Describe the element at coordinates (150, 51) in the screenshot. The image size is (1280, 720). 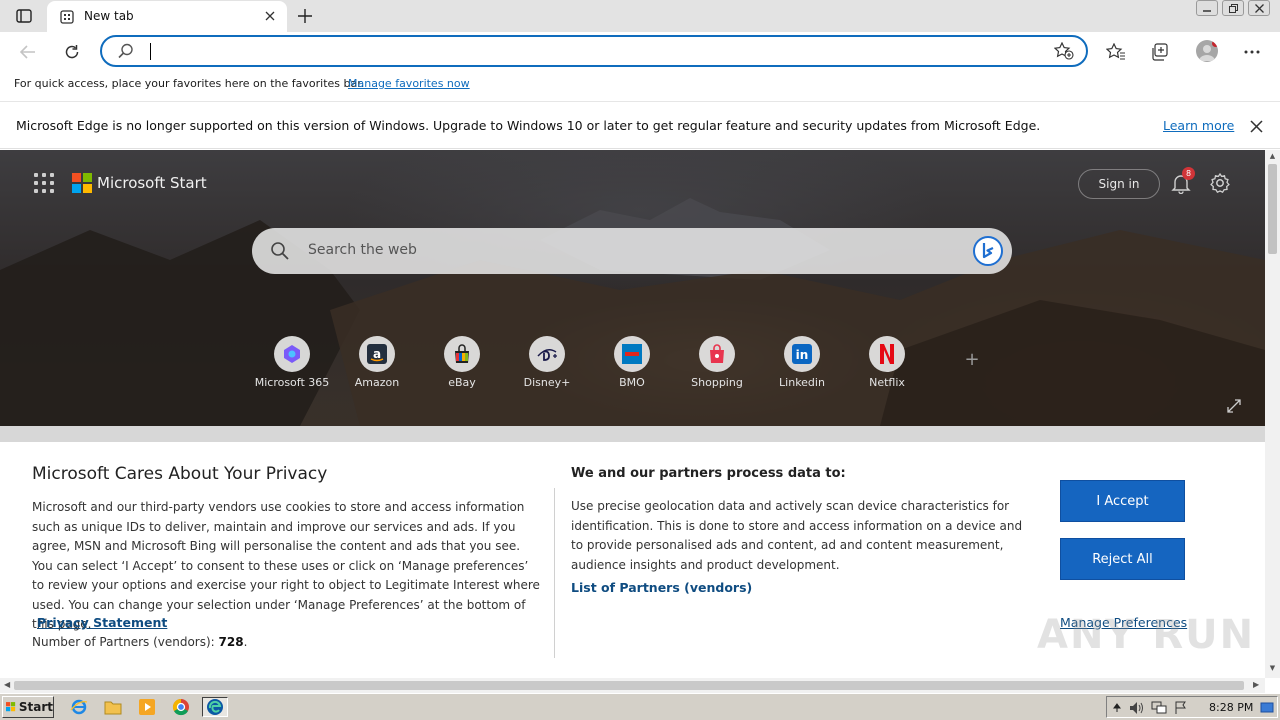
I see `text-caret` at that location.